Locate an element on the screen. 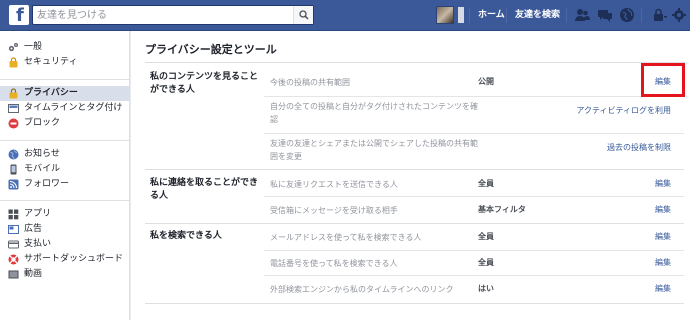 The width and height of the screenshot is (690, 320). facebook-logo: f is located at coordinates (19, 15).